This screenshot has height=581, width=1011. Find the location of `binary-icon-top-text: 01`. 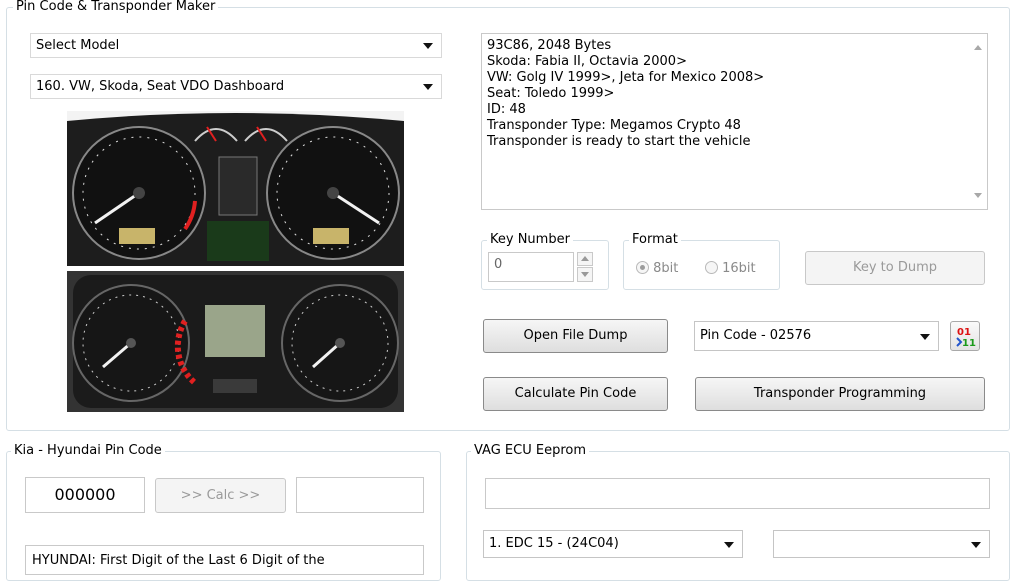

binary-icon-top-text: 01 is located at coordinates (964, 332).